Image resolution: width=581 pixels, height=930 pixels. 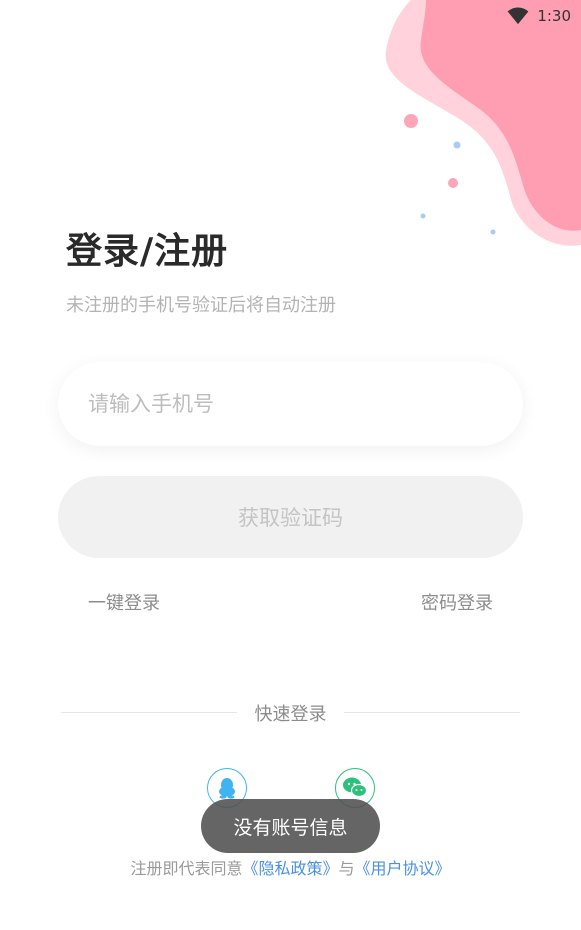 I want to click on get-code-button: 获取验证码, so click(x=290, y=517).